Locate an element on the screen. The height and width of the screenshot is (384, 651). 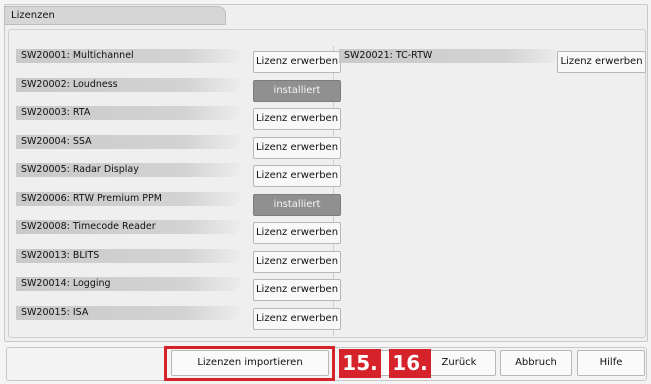
license-label: SW20021: TC-RTW is located at coordinates (449, 56).